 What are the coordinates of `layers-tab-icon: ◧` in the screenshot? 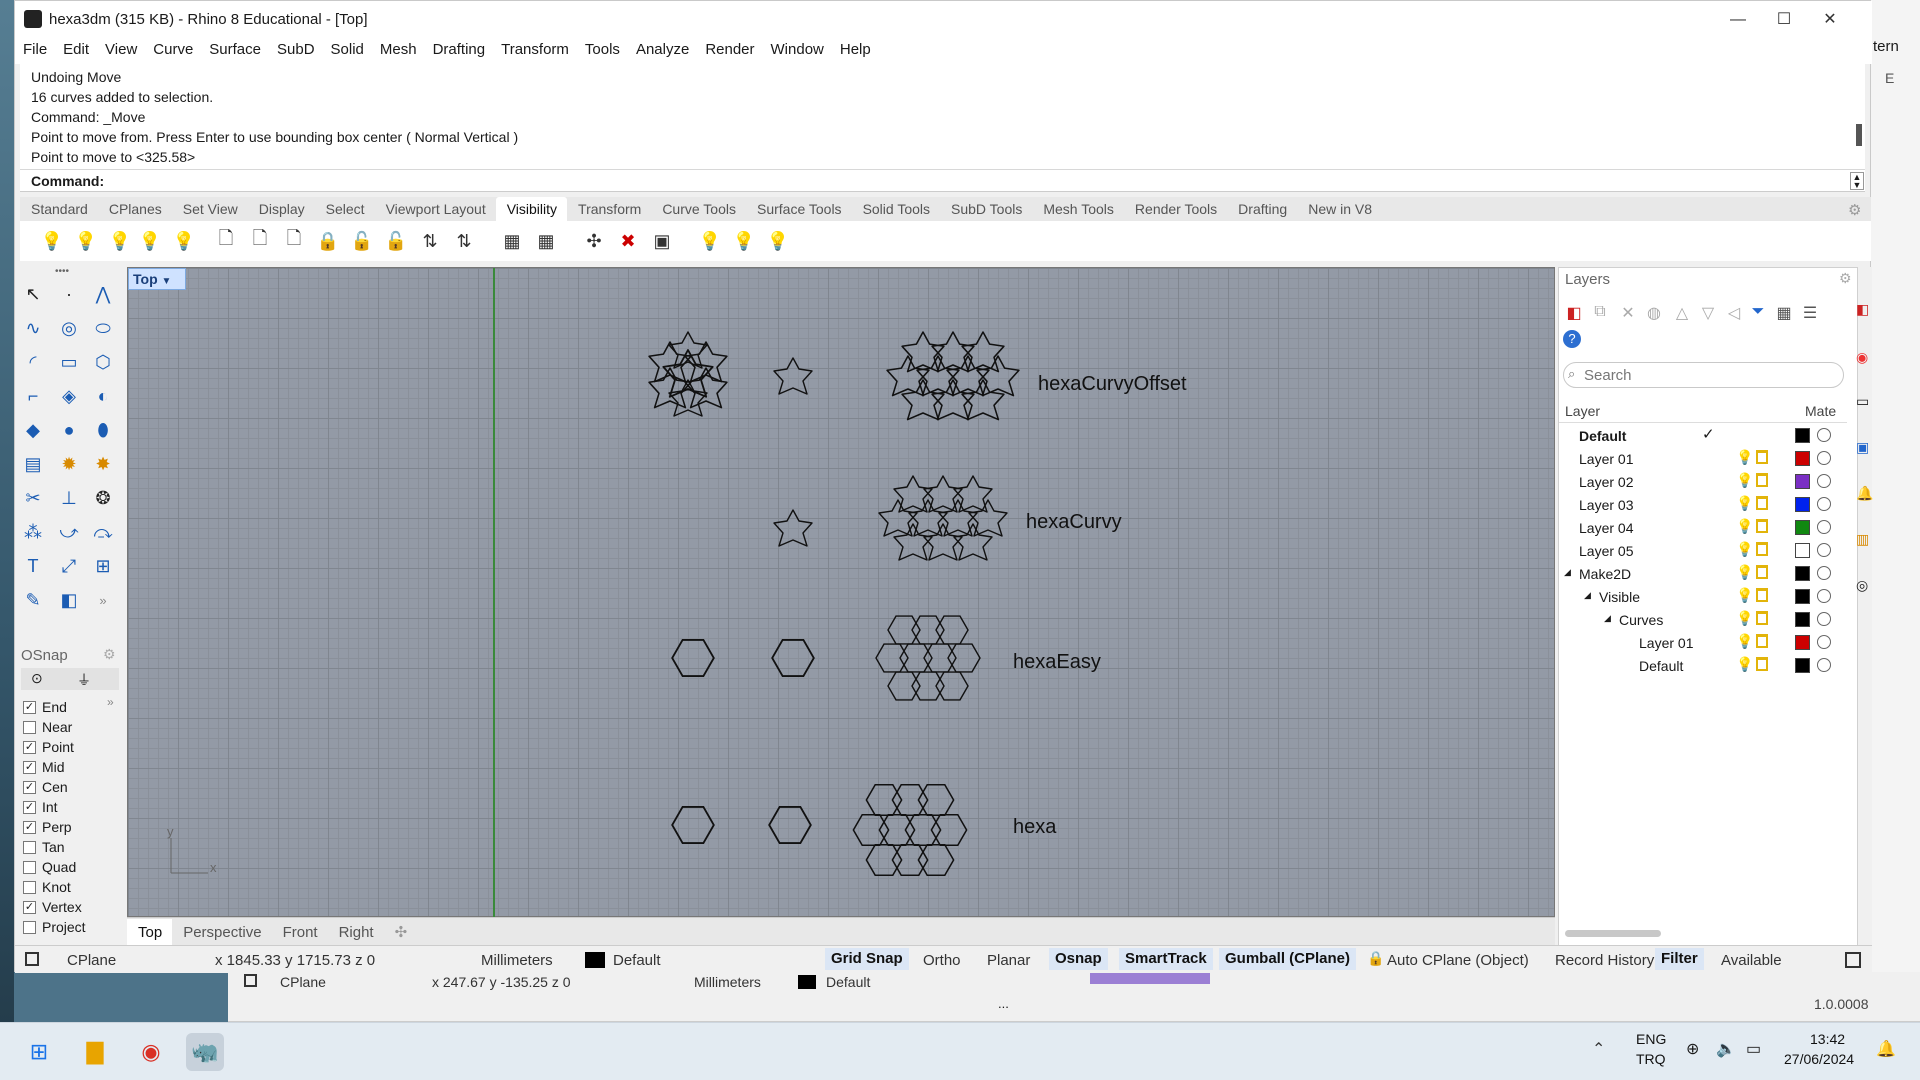 It's located at (1862, 309).